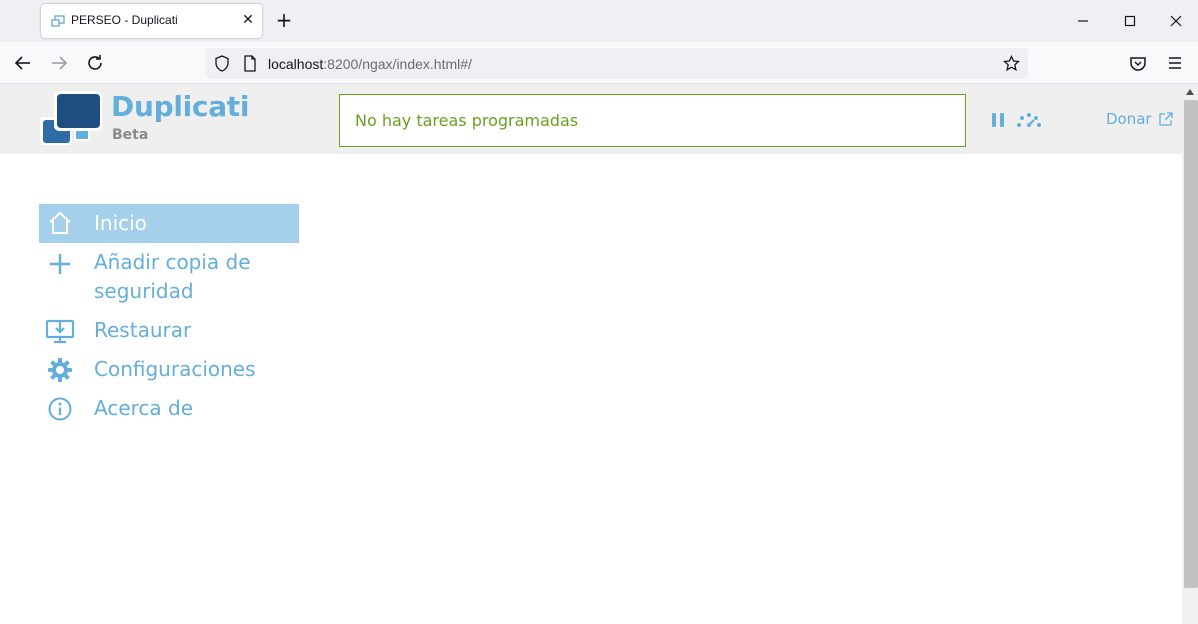 This screenshot has height=624, width=1198. What do you see at coordinates (222, 63) in the screenshot?
I see `shield-icon` at bounding box center [222, 63].